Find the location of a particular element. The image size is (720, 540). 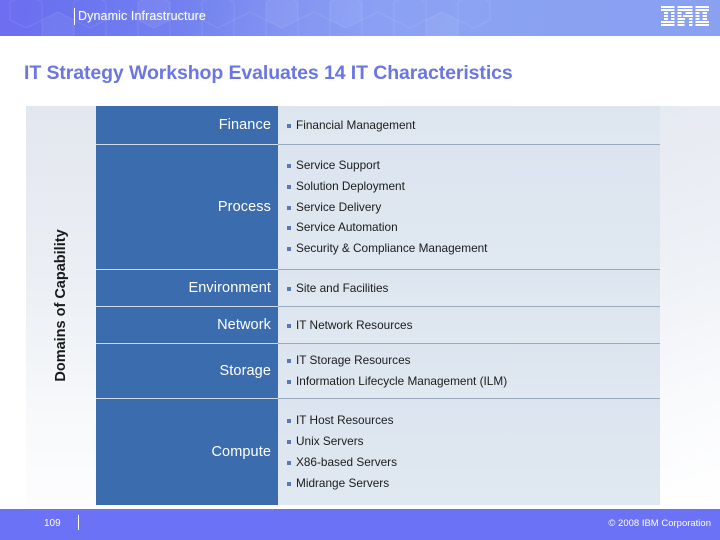

characteristics-cell: Financial Management is located at coordinates (469, 125).